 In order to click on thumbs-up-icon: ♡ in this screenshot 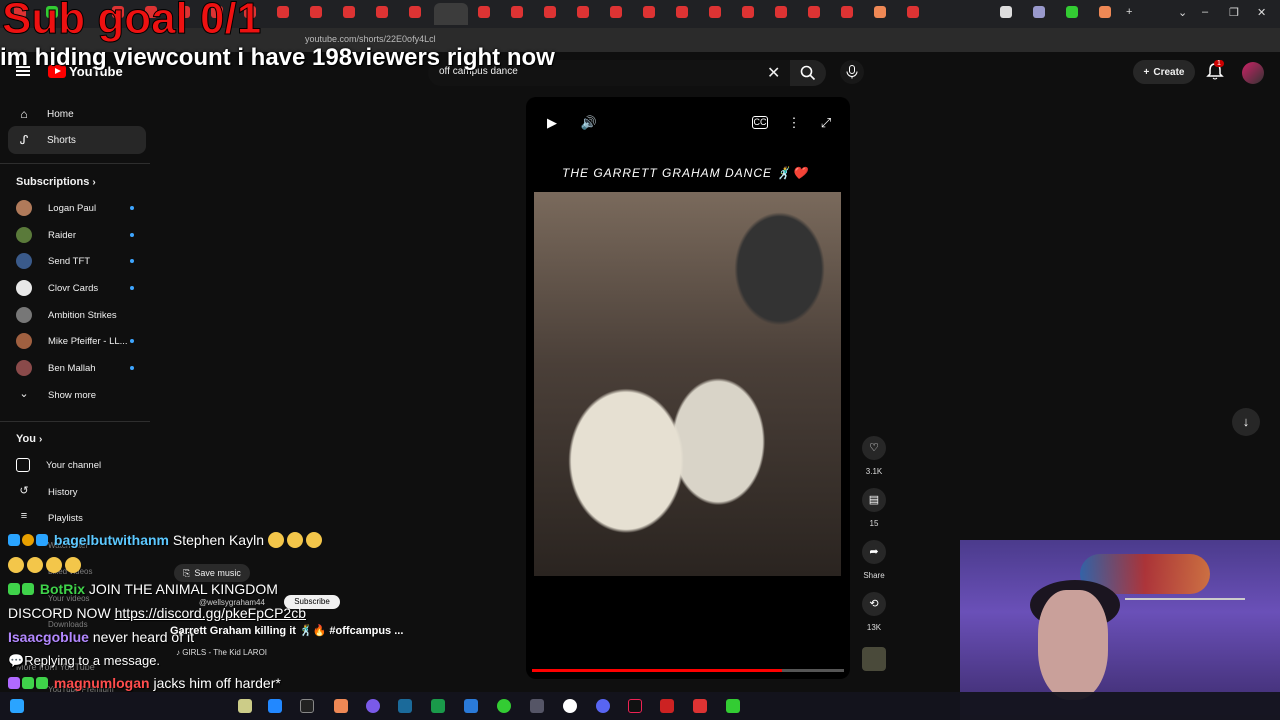, I will do `click(874, 448)`.